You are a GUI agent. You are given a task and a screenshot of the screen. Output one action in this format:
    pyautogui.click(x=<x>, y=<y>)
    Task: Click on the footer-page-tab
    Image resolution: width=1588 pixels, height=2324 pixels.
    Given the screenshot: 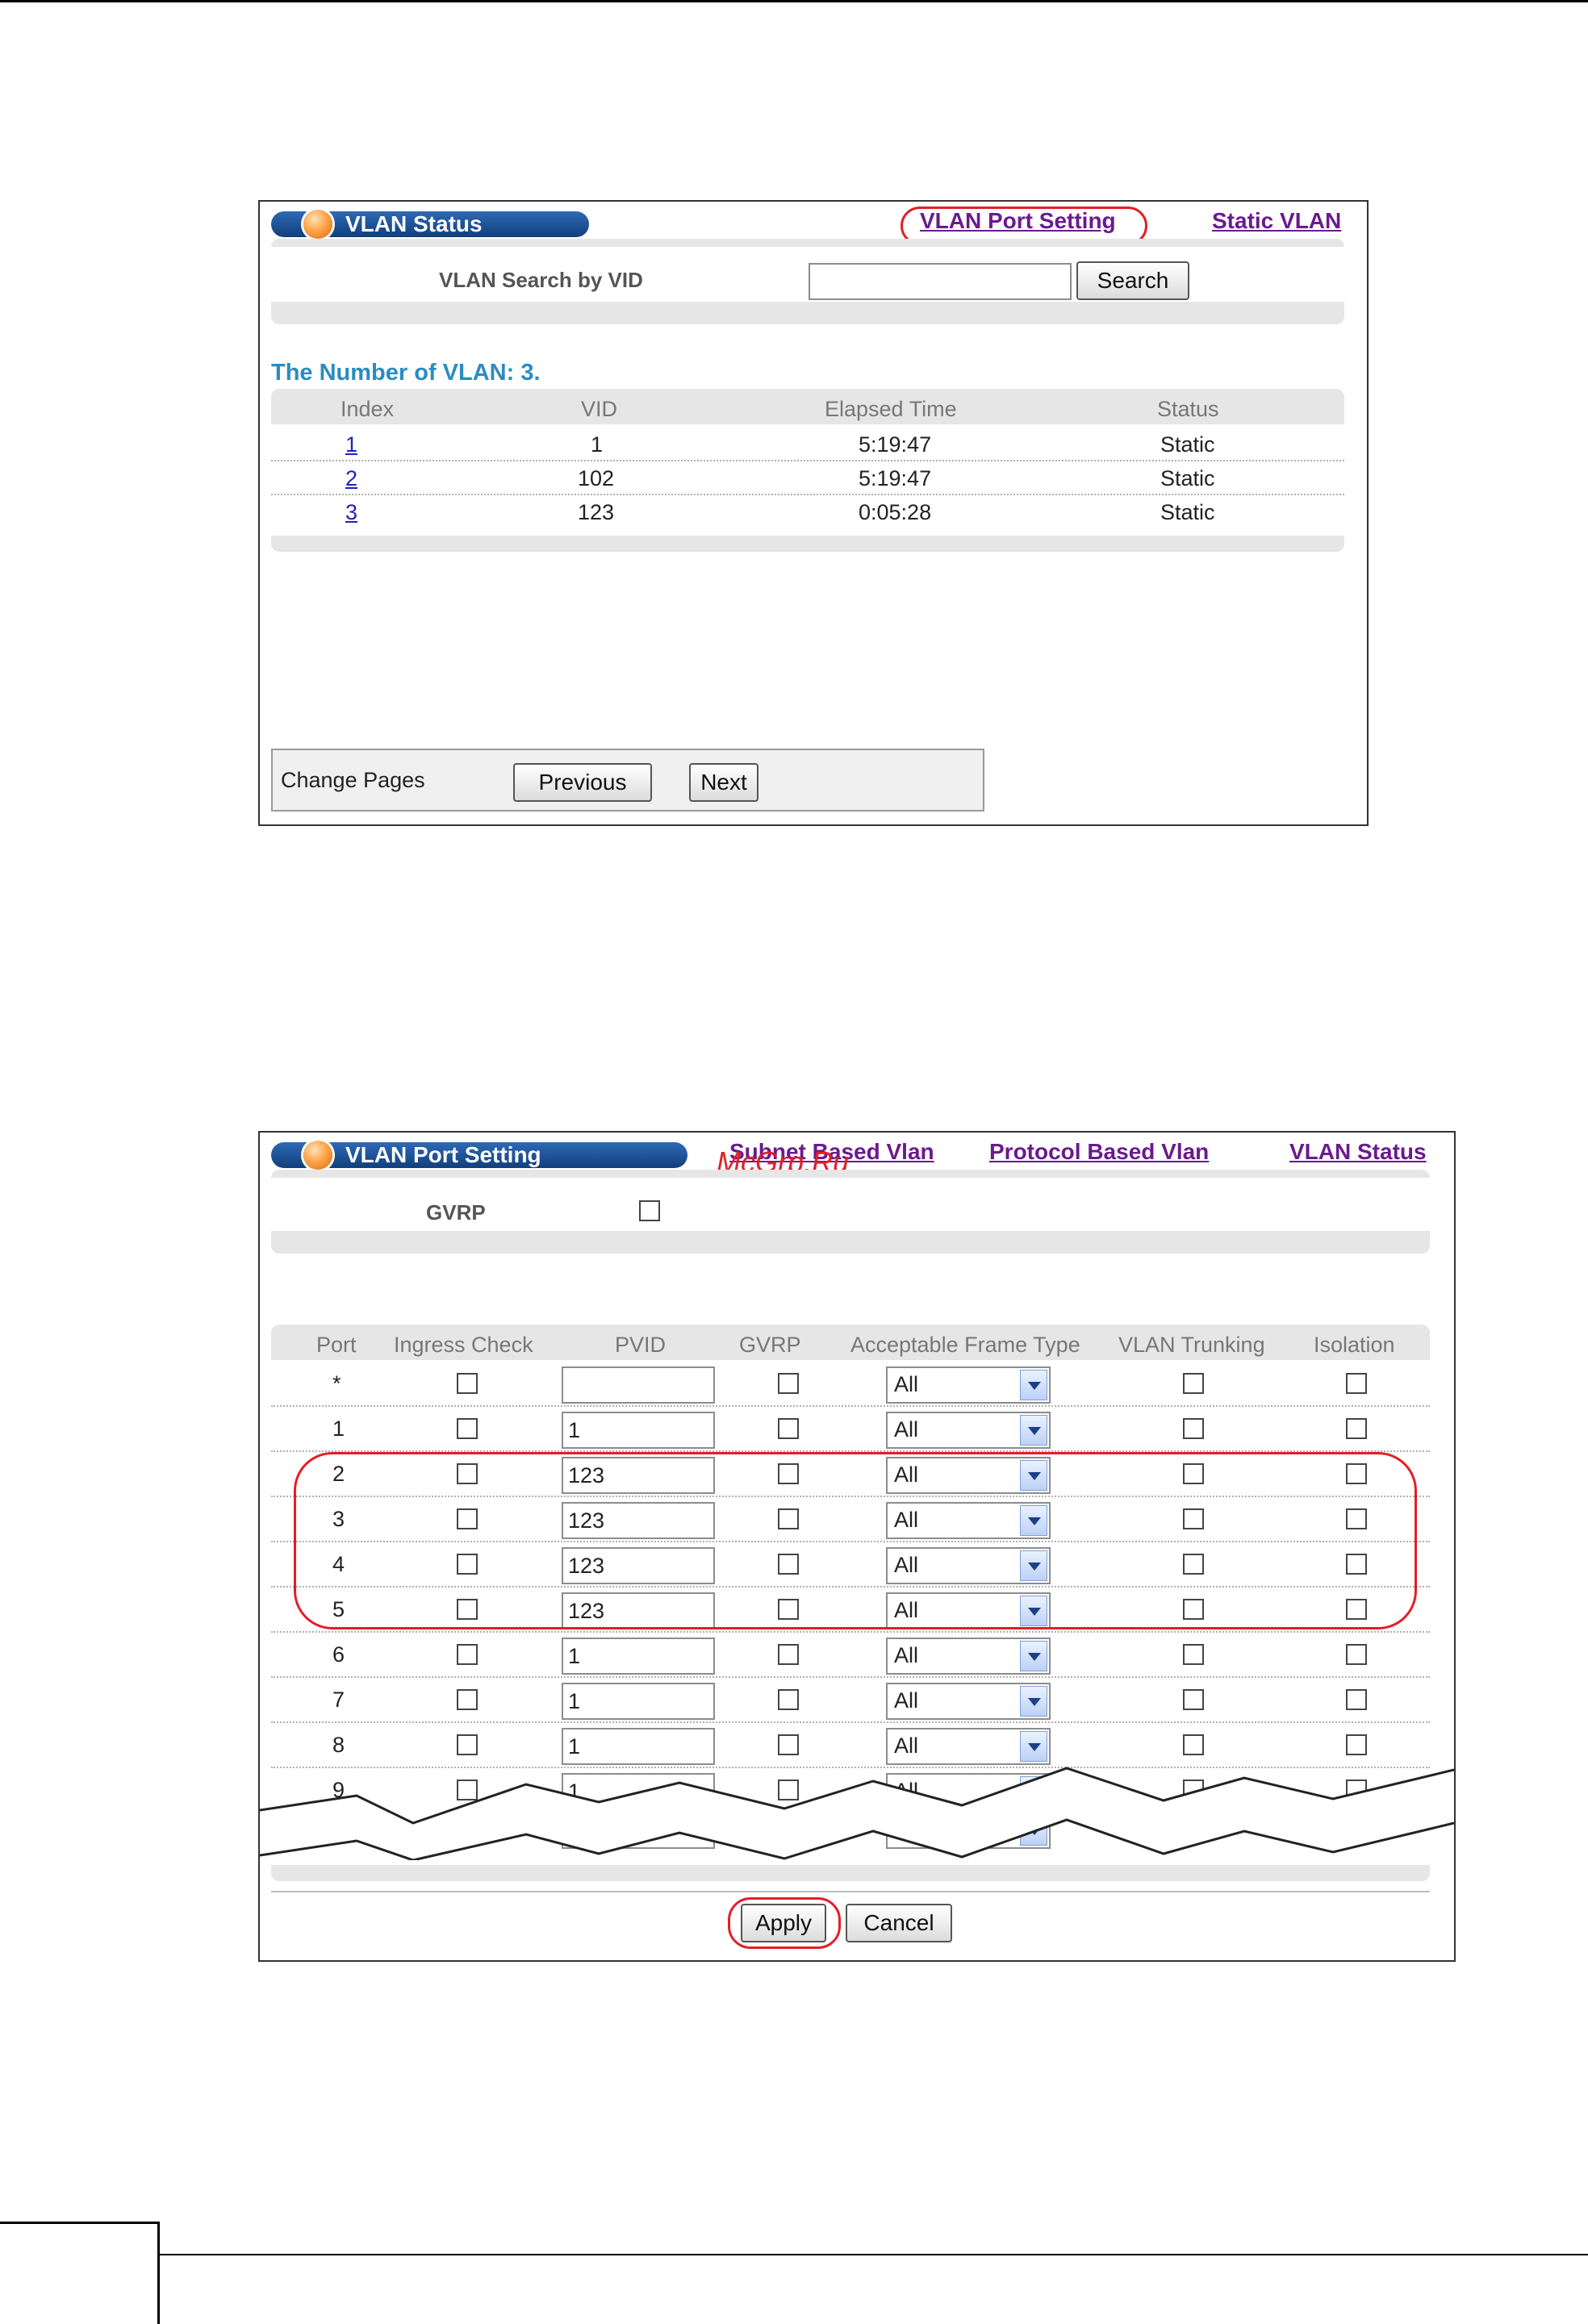 What is the action you would take?
    pyautogui.click(x=80, y=2273)
    